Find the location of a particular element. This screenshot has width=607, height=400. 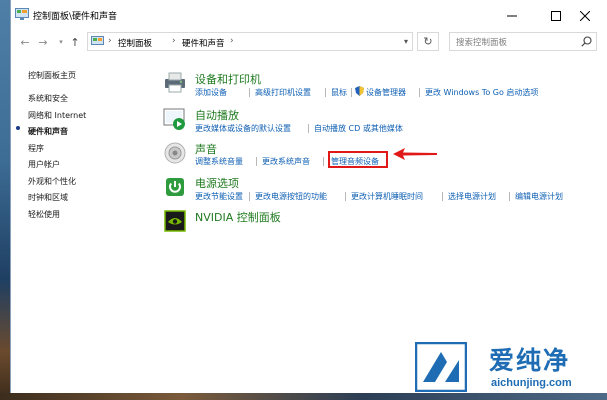

back-button: ← is located at coordinates (25, 42).